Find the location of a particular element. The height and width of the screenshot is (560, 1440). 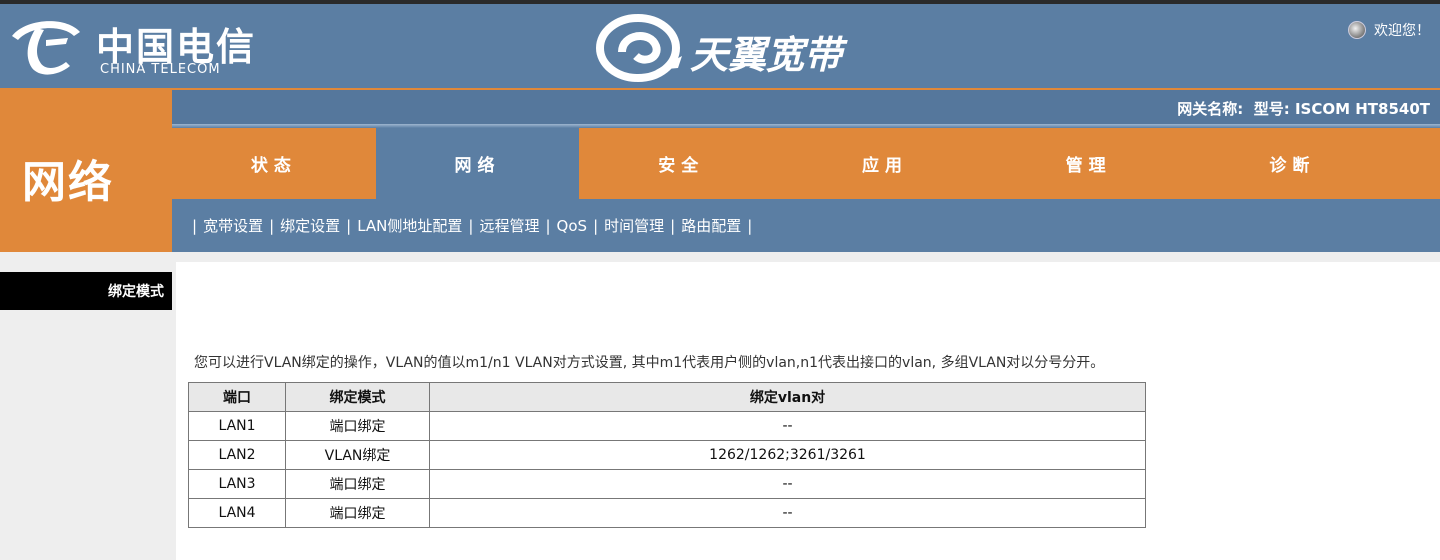

cell-port: LAN4 is located at coordinates (237, 513).